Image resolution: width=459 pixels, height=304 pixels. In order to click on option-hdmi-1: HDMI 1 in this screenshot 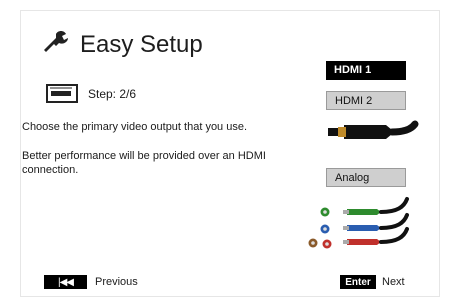, I will do `click(366, 70)`.